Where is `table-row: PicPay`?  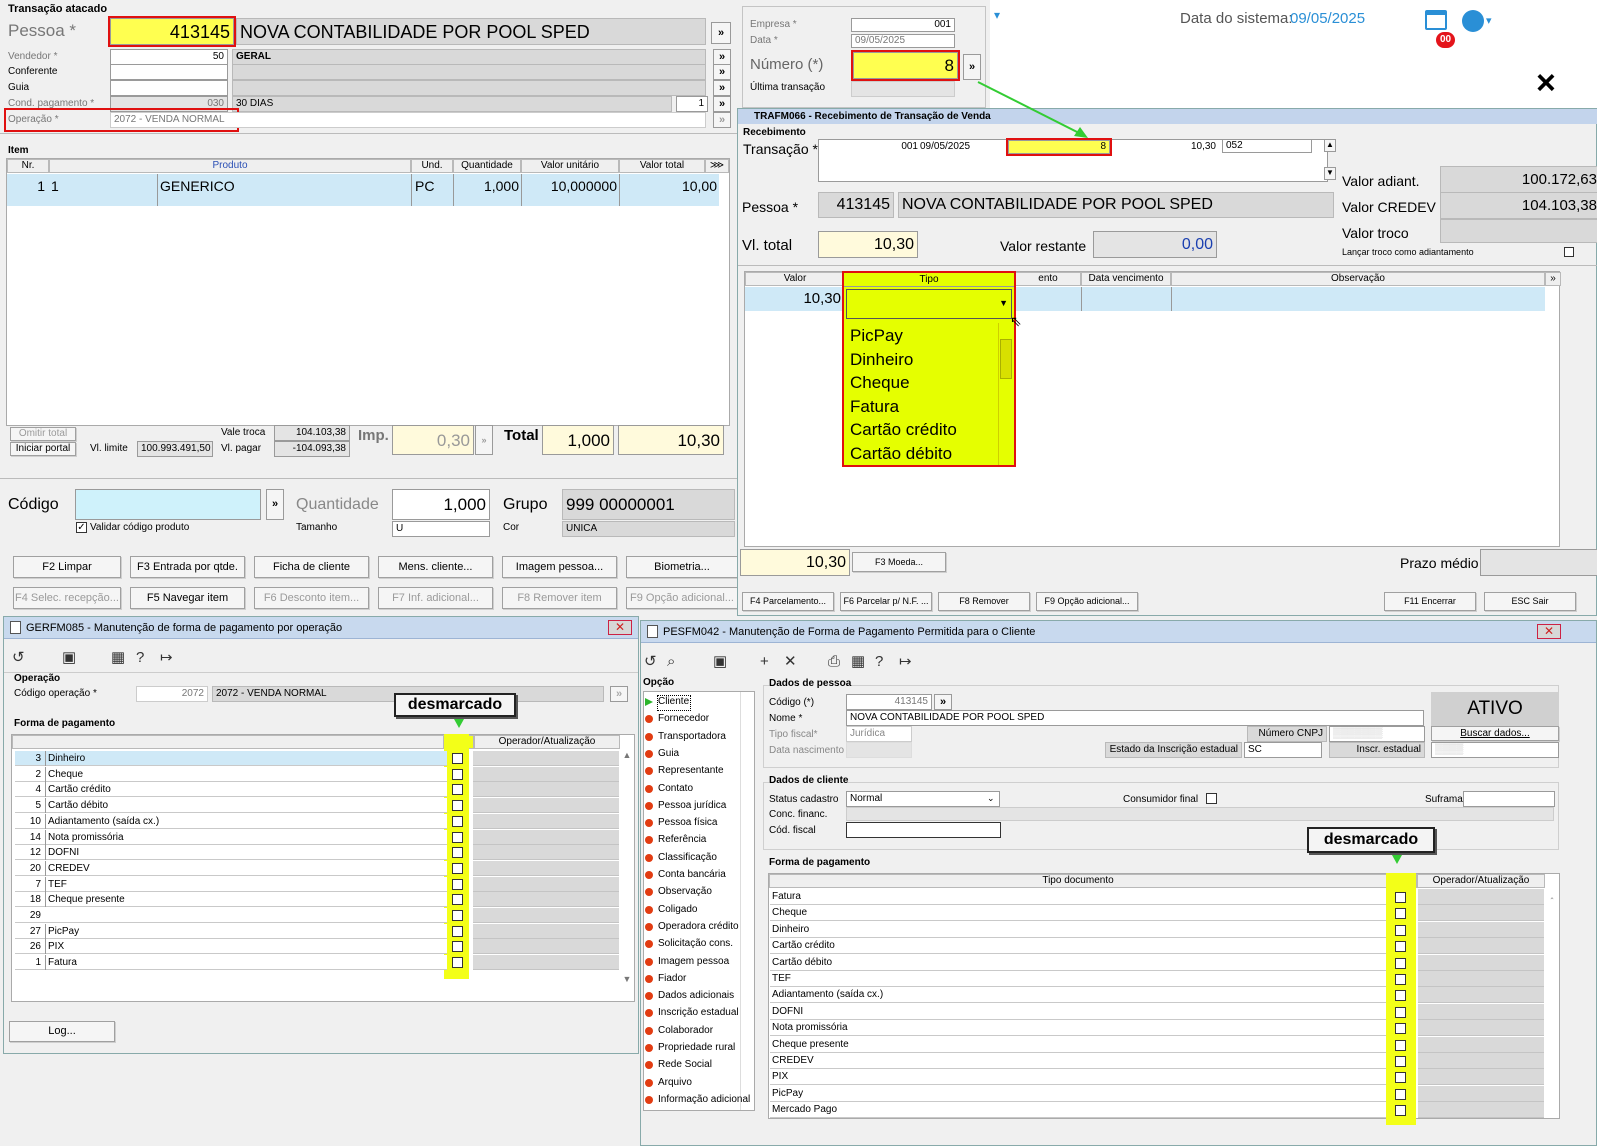
table-row: PicPay is located at coordinates (1078, 1093).